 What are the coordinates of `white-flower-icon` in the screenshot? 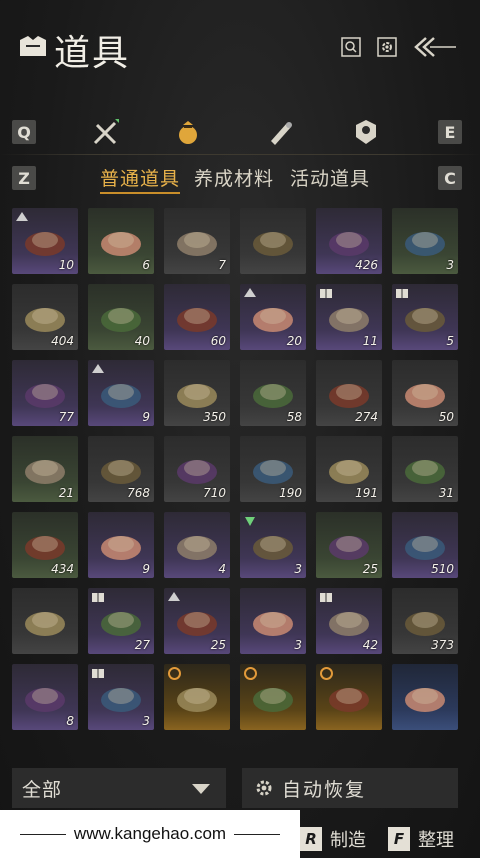 It's located at (121, 320).